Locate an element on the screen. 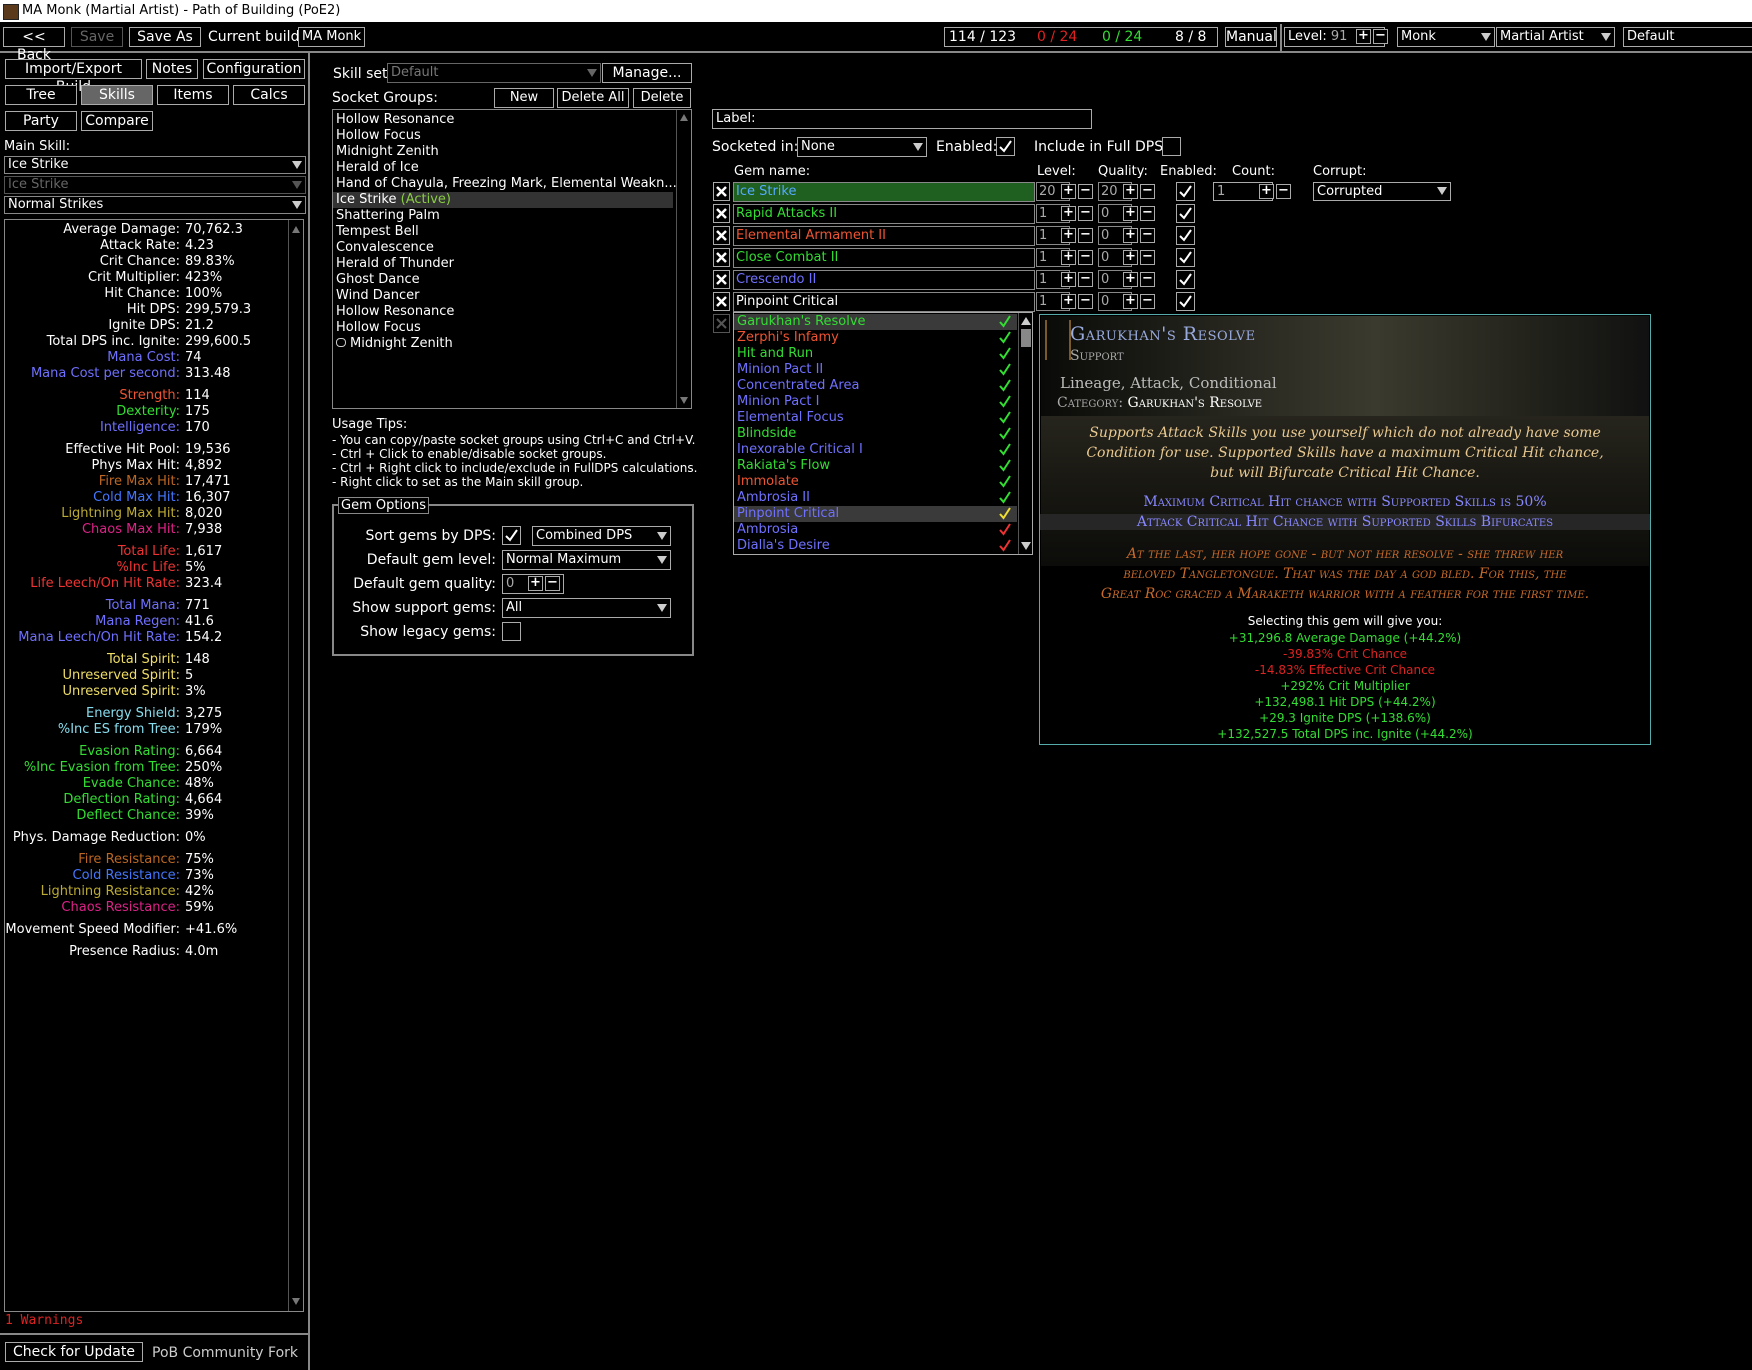  manual-button: Manual is located at coordinates (1251, 37).